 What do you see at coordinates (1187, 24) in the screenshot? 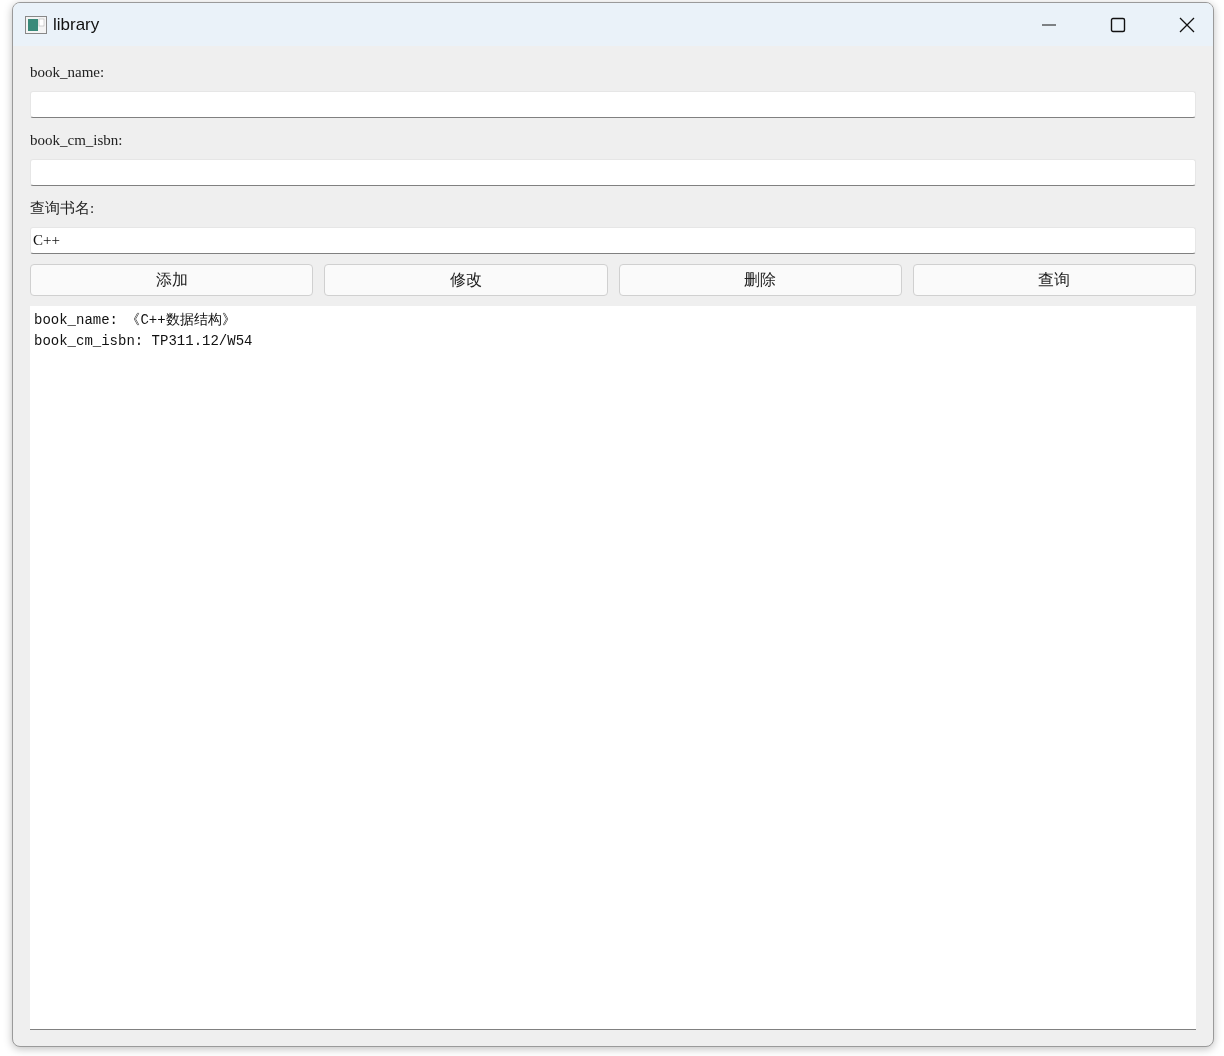
I see `close-icon` at bounding box center [1187, 24].